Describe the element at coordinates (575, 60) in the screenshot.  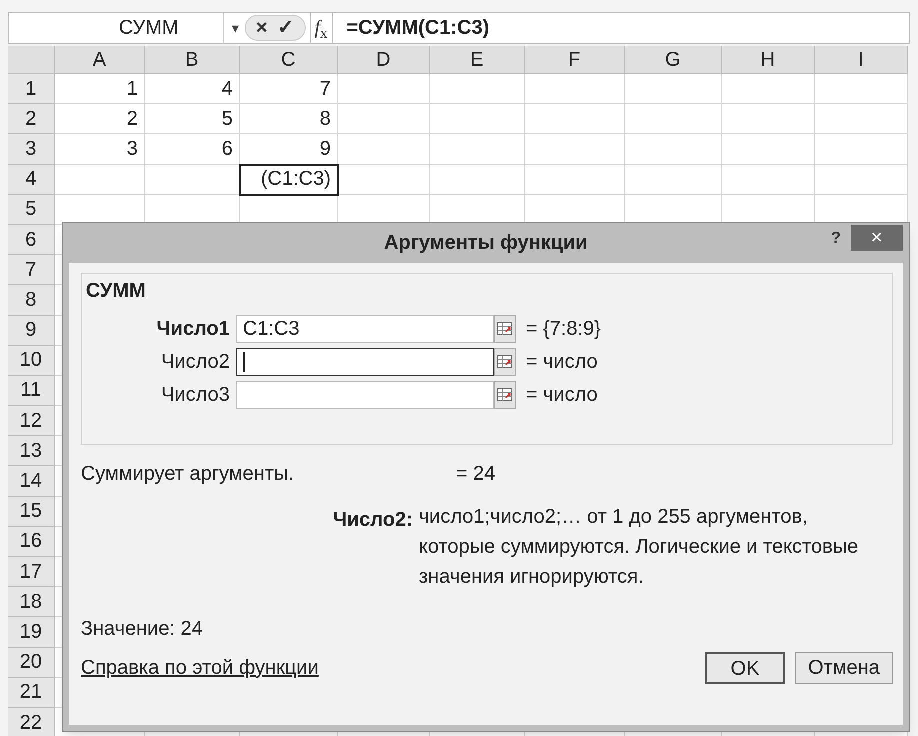
I see `column-header: F` at that location.